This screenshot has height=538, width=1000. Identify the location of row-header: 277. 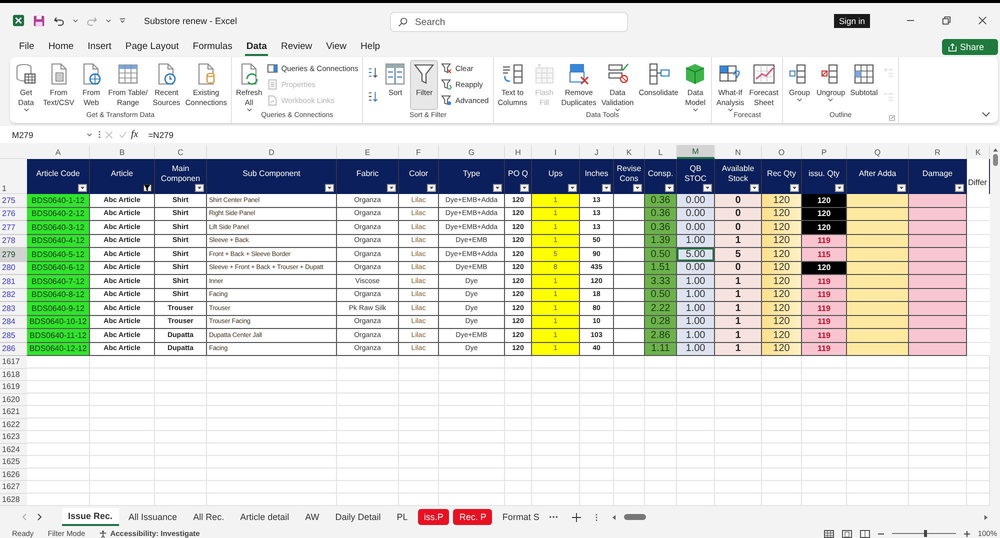
(13, 227).